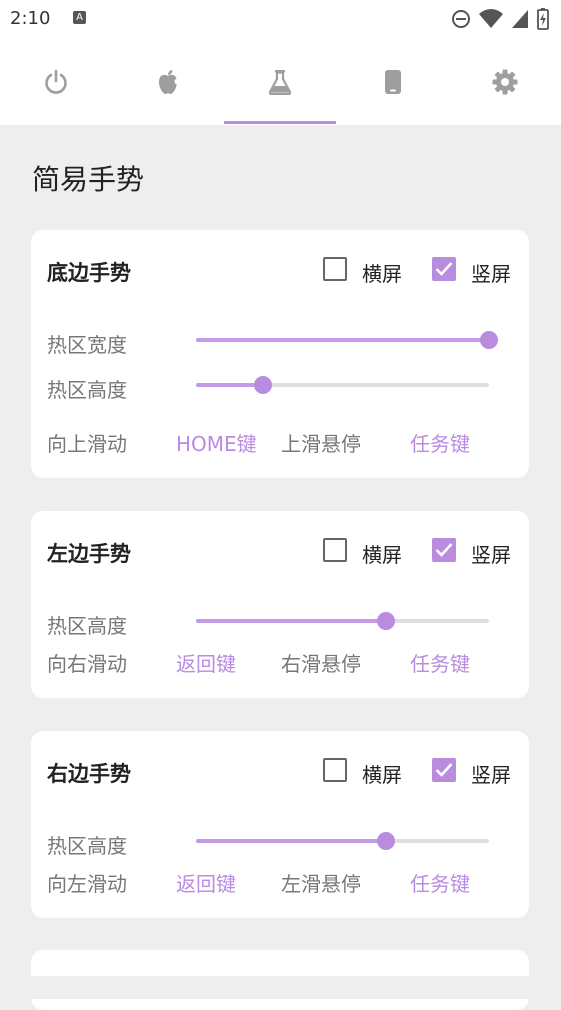  What do you see at coordinates (461, 19) in the screenshot?
I see `do-not-disturb-icon` at bounding box center [461, 19].